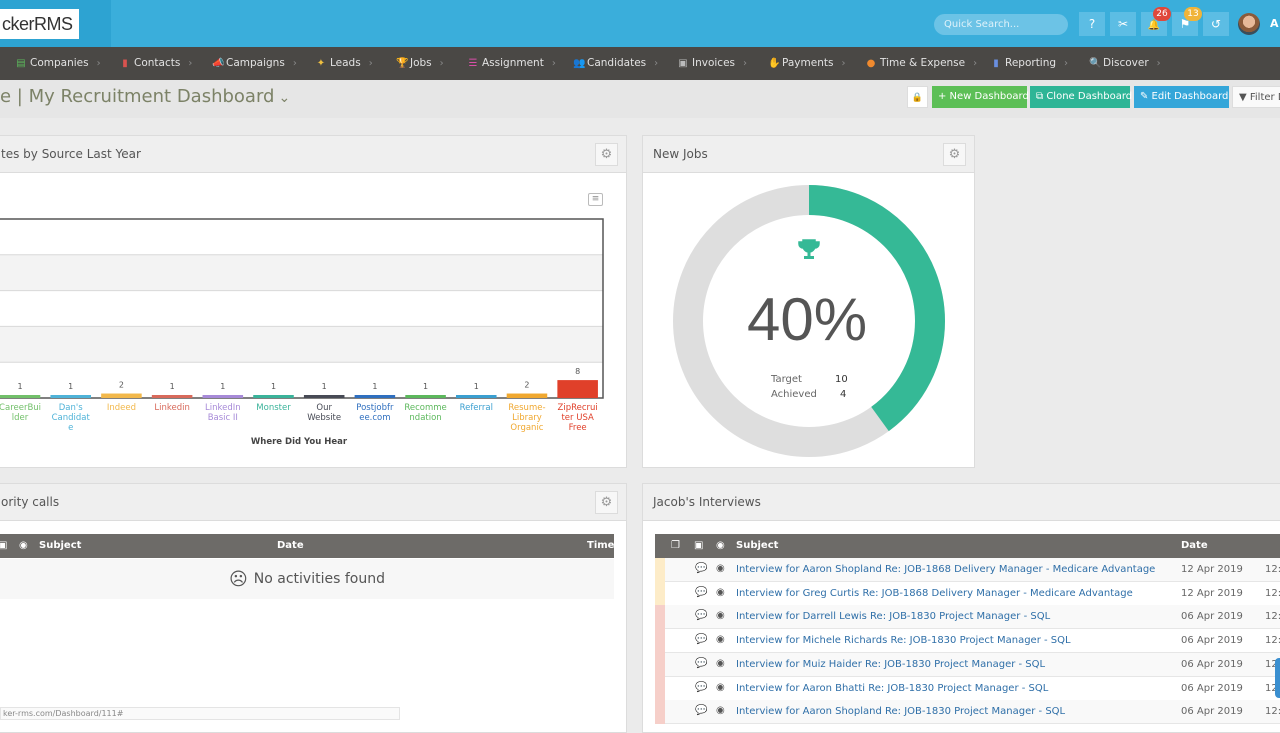 The image size is (1280, 733). I want to click on interview-time: 12:, so click(1272, 712).